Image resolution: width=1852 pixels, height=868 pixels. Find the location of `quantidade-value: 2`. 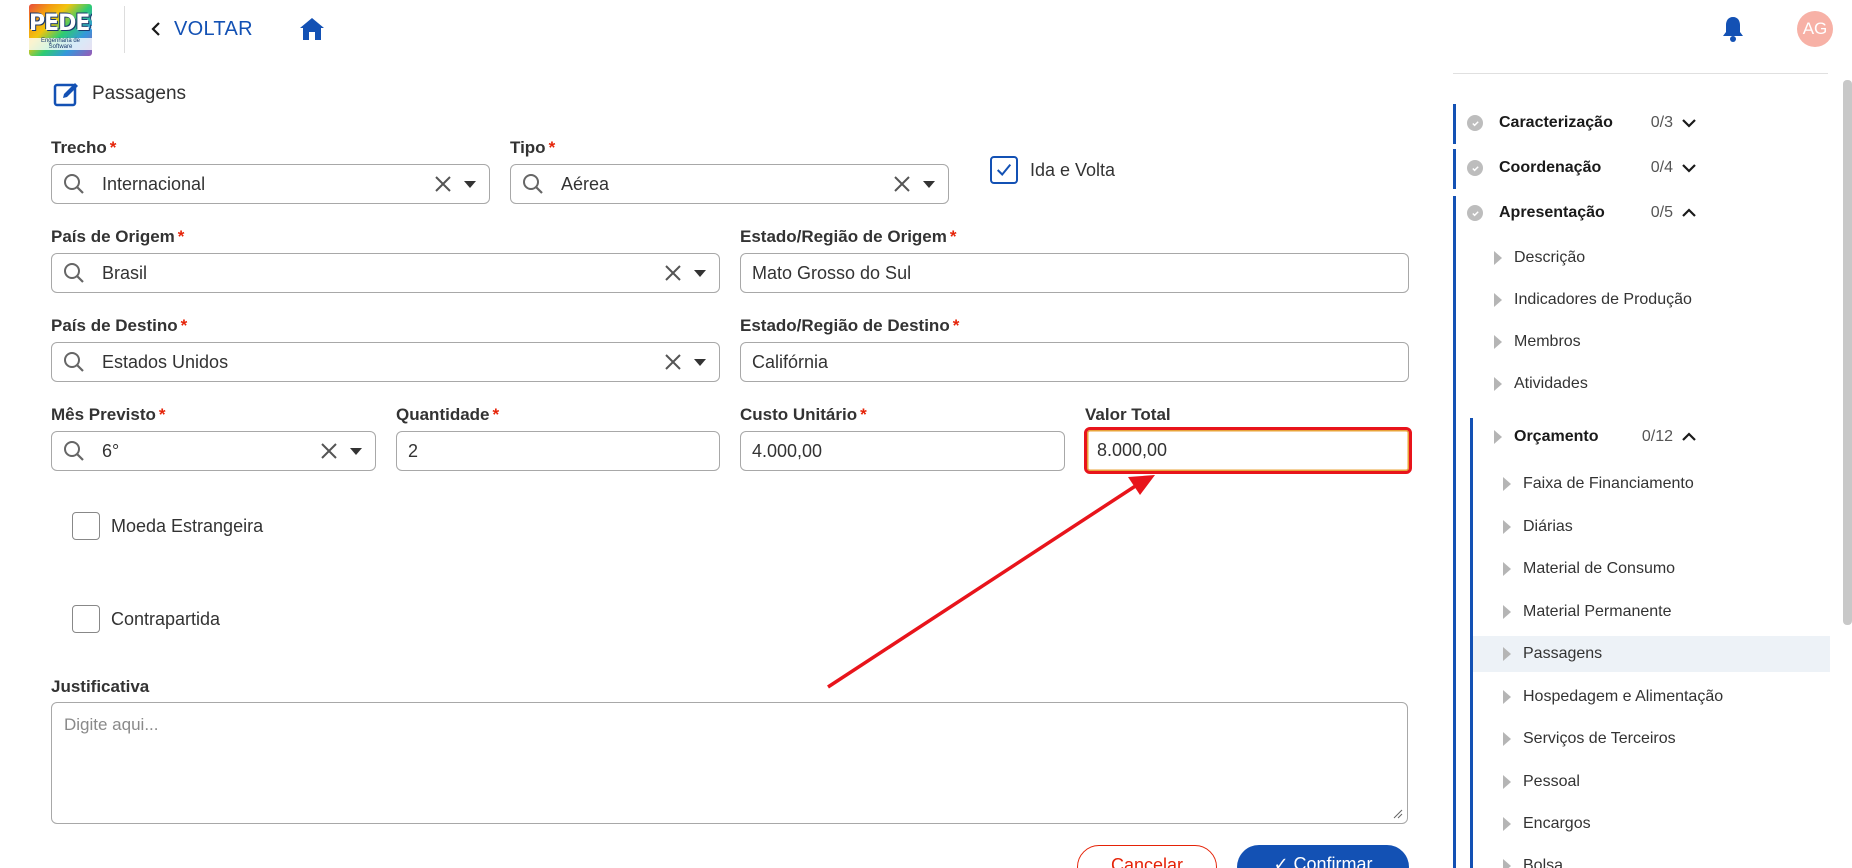

quantidade-value: 2 is located at coordinates (413, 450).